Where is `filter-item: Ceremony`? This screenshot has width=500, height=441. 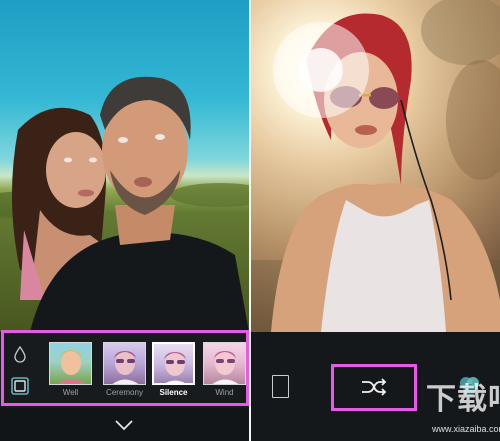
filter-item: Ceremony is located at coordinates (124, 369).